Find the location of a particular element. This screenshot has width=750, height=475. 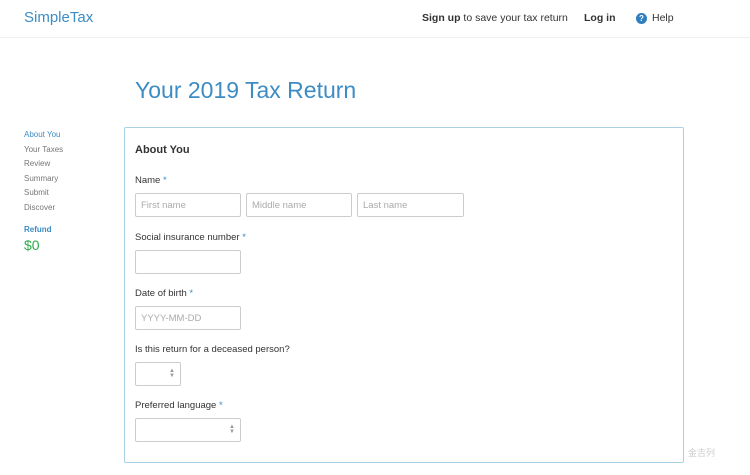

sin-input is located at coordinates (188, 262).